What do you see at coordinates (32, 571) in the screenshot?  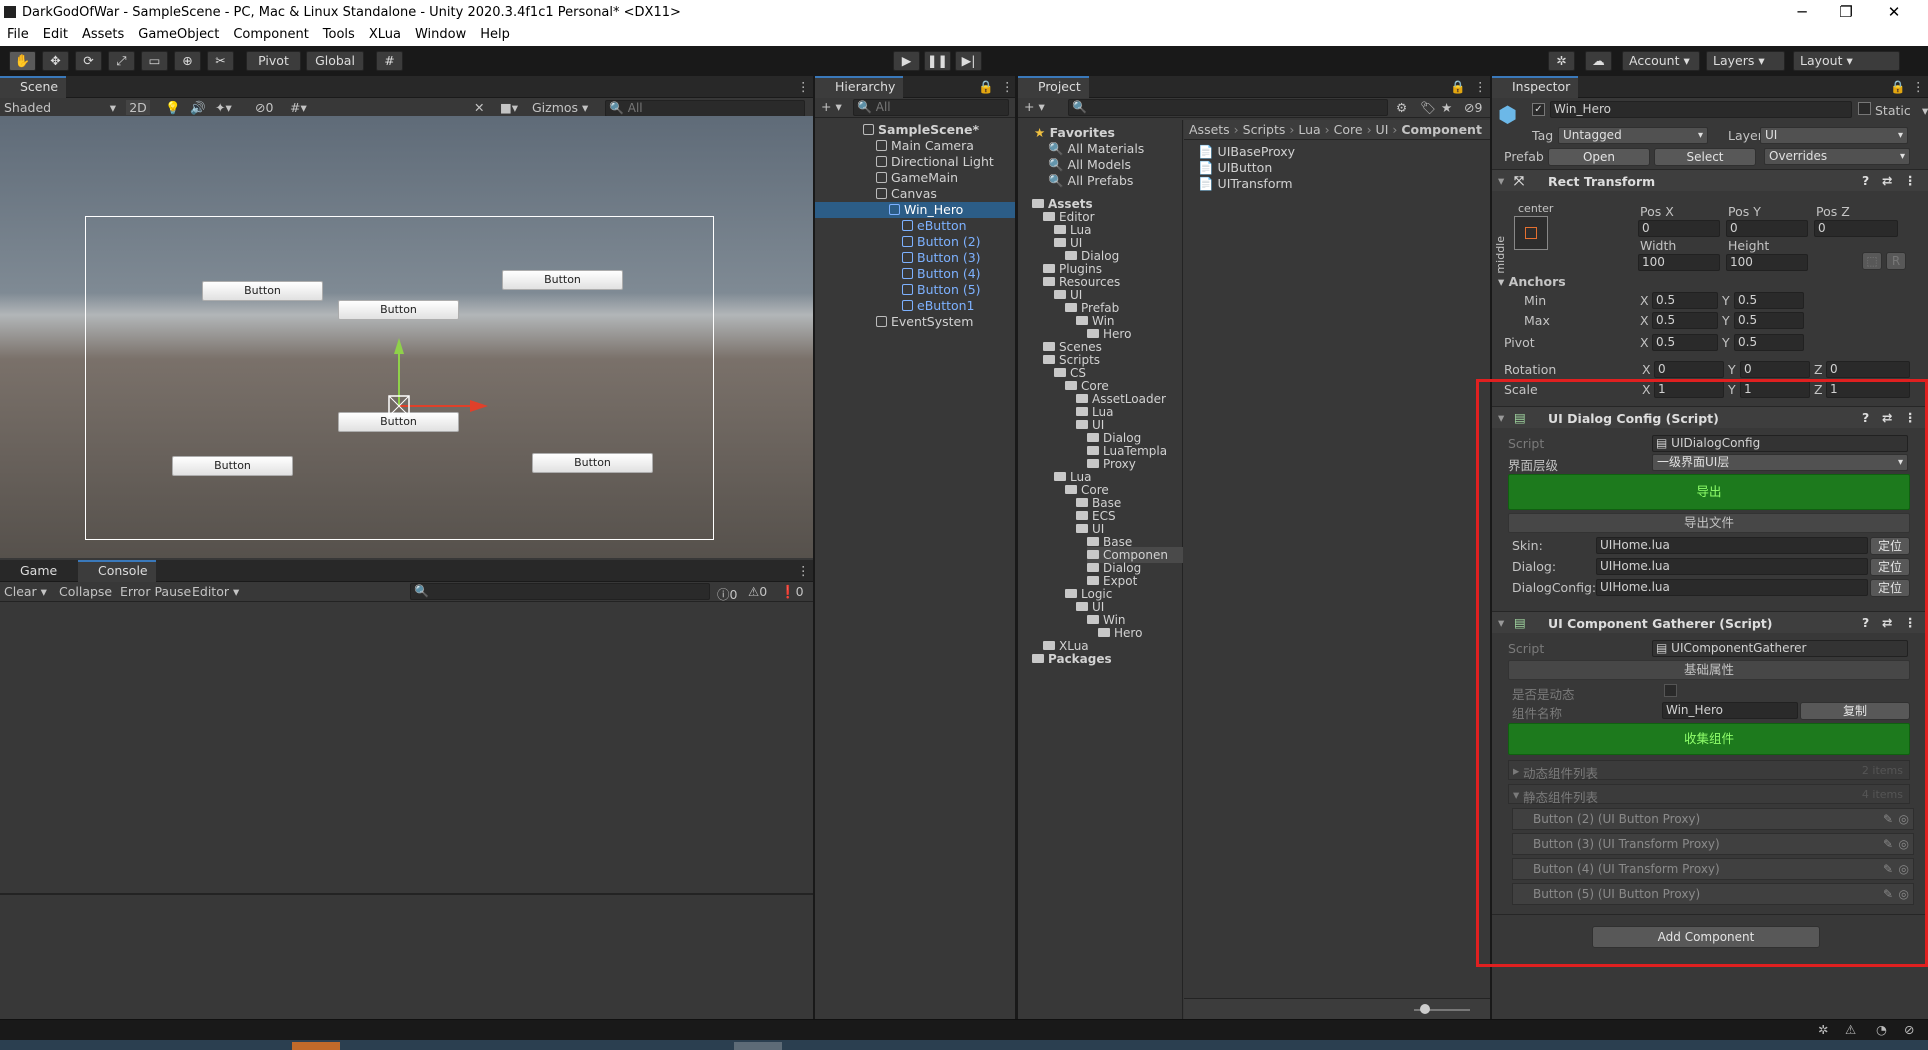 I see `tab-game: Game` at bounding box center [32, 571].